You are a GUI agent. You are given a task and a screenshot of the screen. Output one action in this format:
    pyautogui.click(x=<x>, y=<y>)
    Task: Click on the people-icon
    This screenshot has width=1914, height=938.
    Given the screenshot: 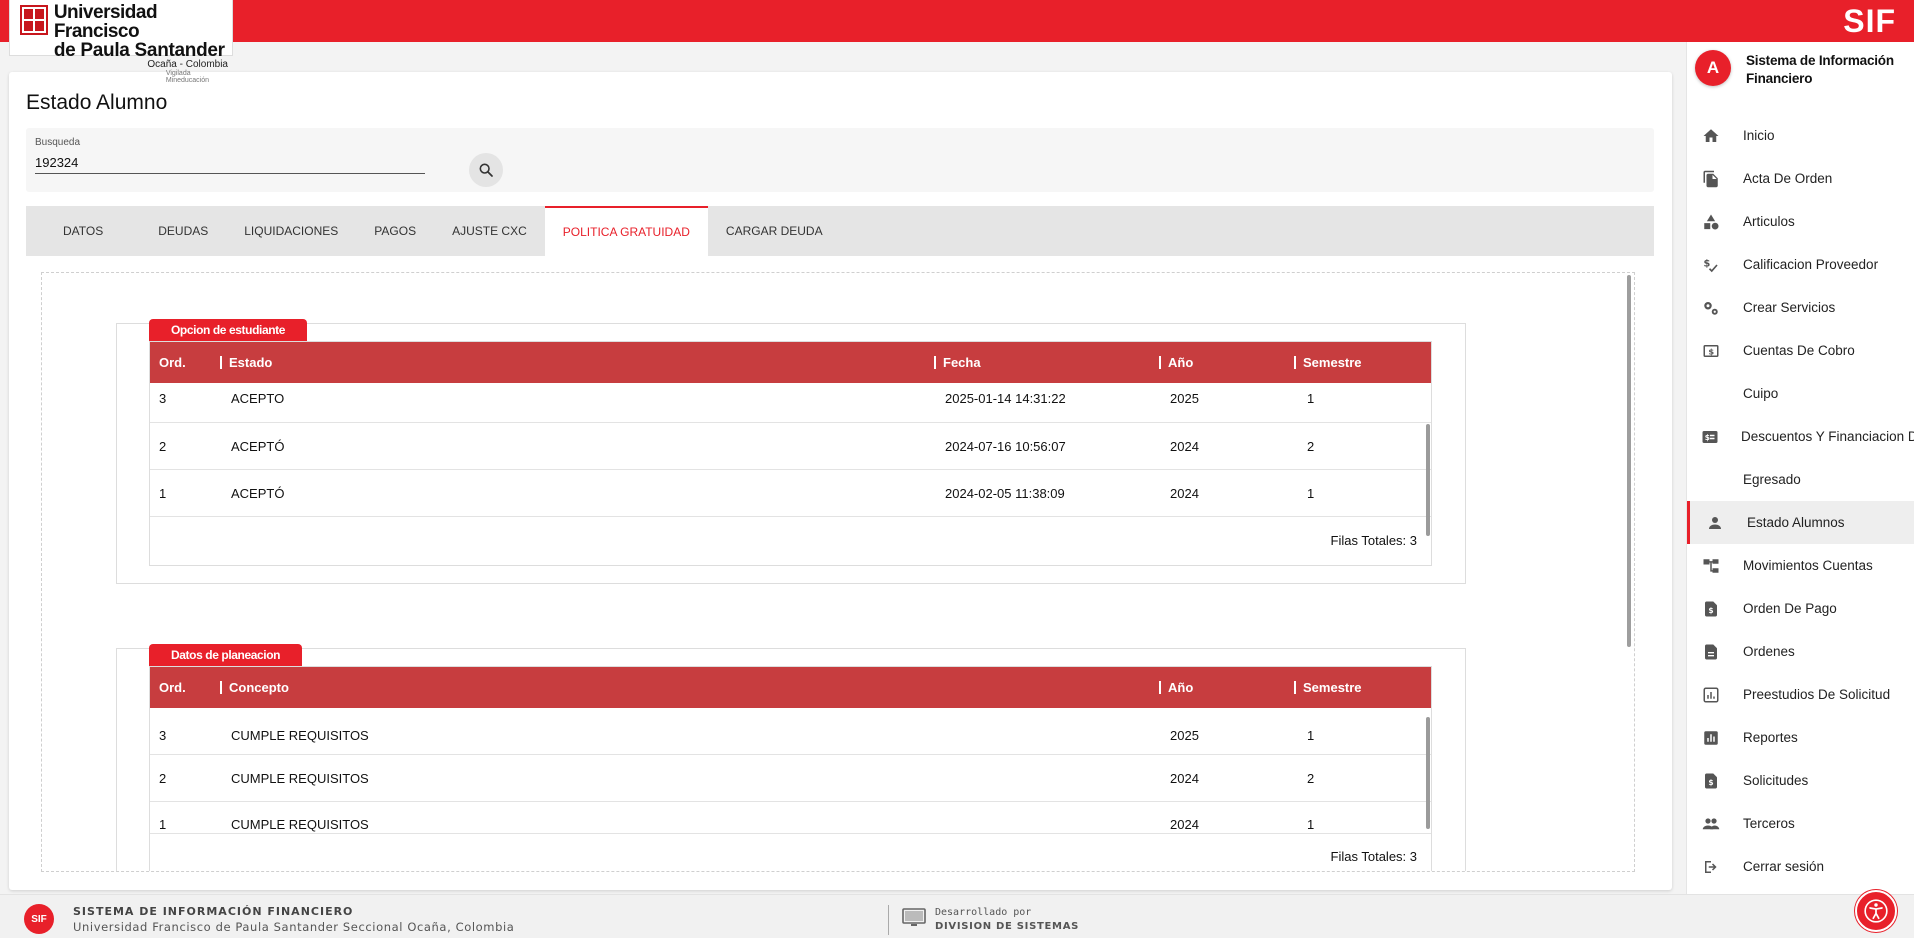 What is the action you would take?
    pyautogui.click(x=1711, y=824)
    